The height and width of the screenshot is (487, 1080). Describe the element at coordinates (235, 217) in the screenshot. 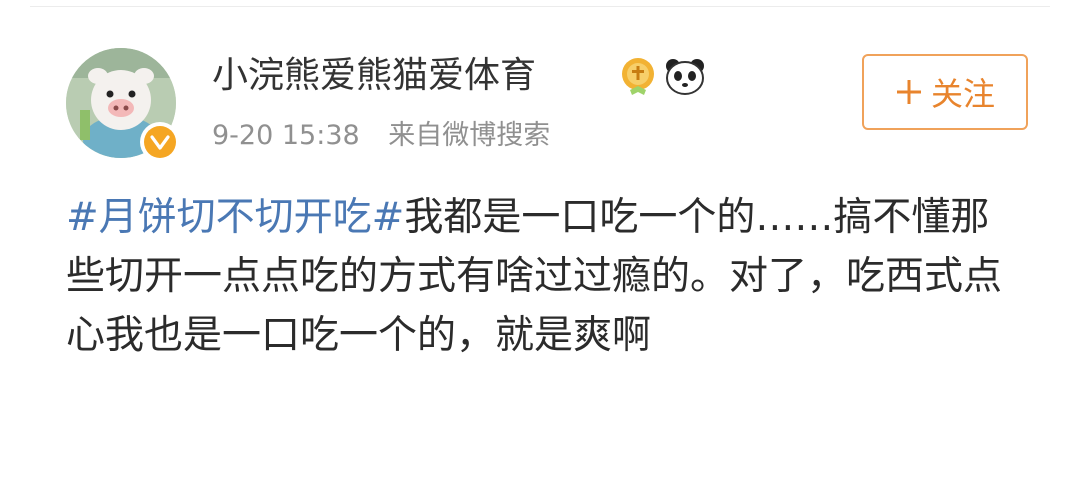

I see `hashtag-link: #月饼切不切开吃#` at that location.